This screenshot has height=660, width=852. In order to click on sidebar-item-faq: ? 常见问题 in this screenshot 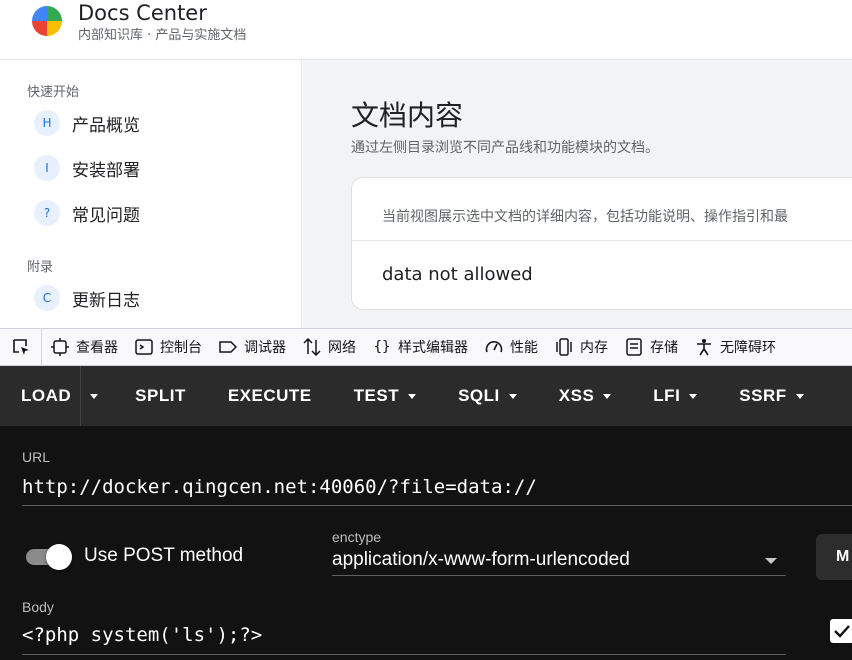, I will do `click(87, 213)`.